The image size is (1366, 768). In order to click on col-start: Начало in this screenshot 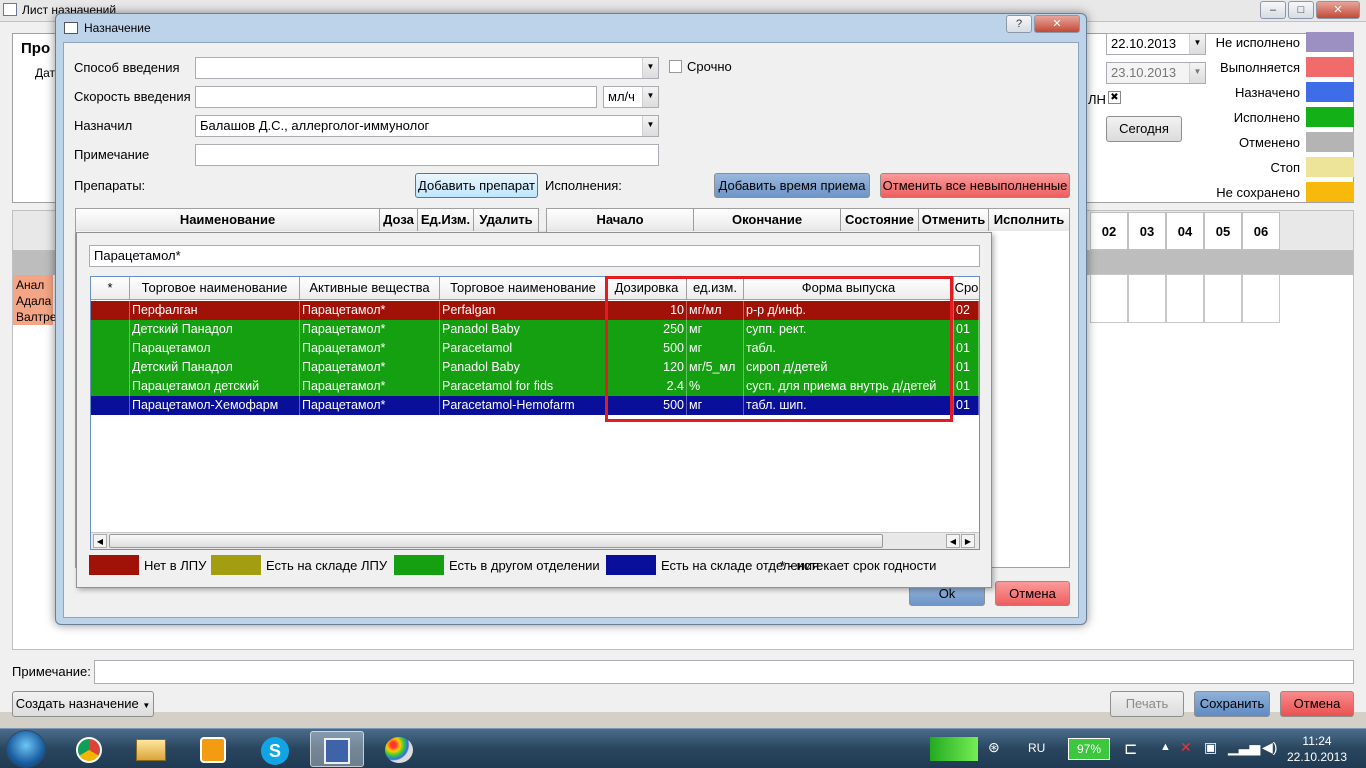, I will do `click(620, 220)`.